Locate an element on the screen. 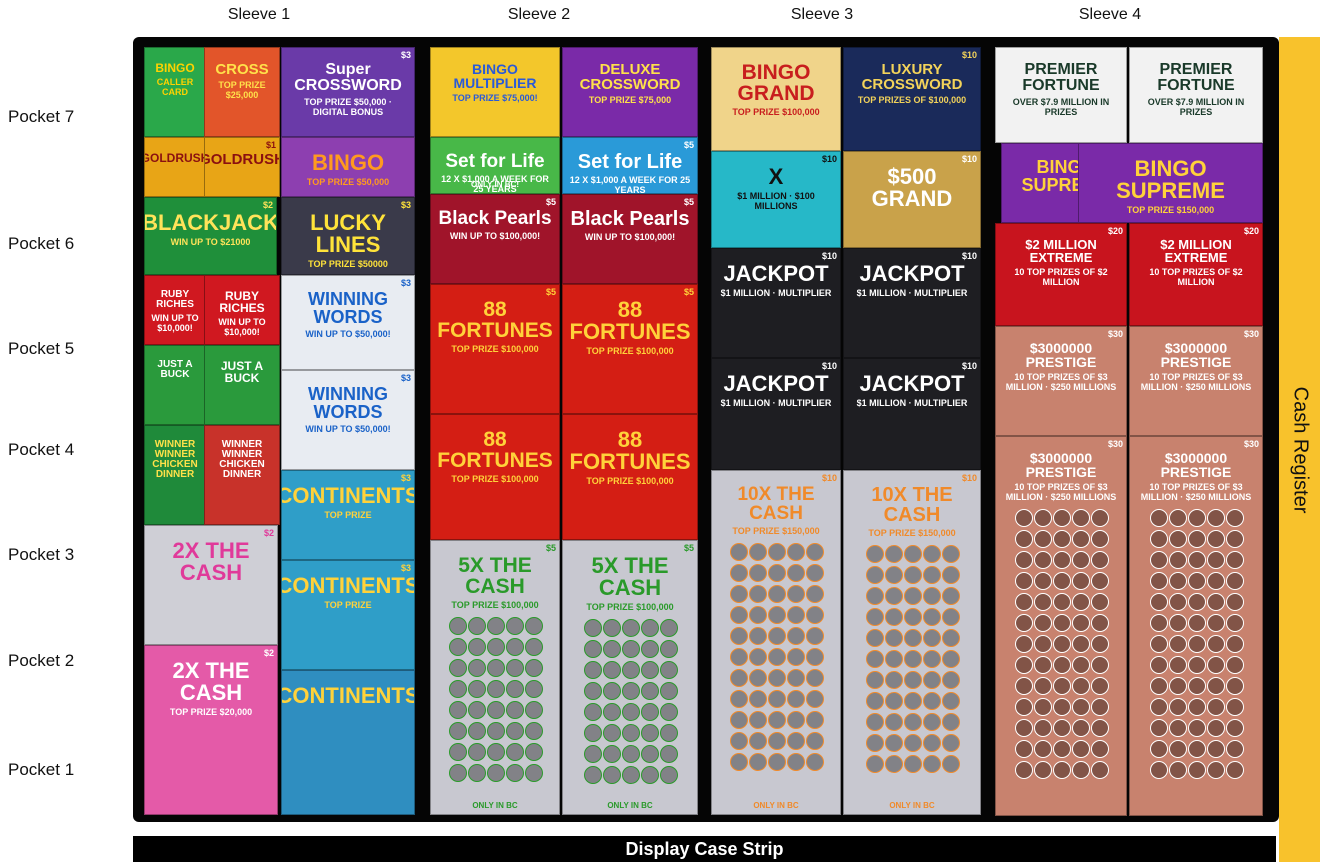 The image size is (1320, 862). scratch-ticket: $2 2X THE CASH is located at coordinates (211, 585).